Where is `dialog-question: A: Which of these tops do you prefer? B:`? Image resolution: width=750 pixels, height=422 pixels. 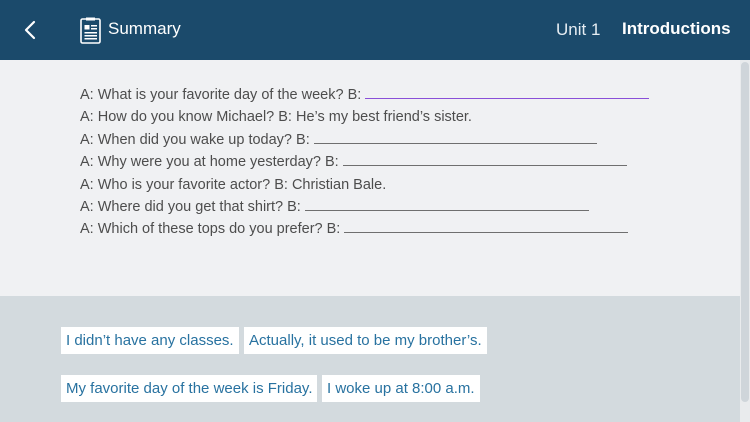 dialog-question: A: Which of these tops do you prefer? B: is located at coordinates (210, 229).